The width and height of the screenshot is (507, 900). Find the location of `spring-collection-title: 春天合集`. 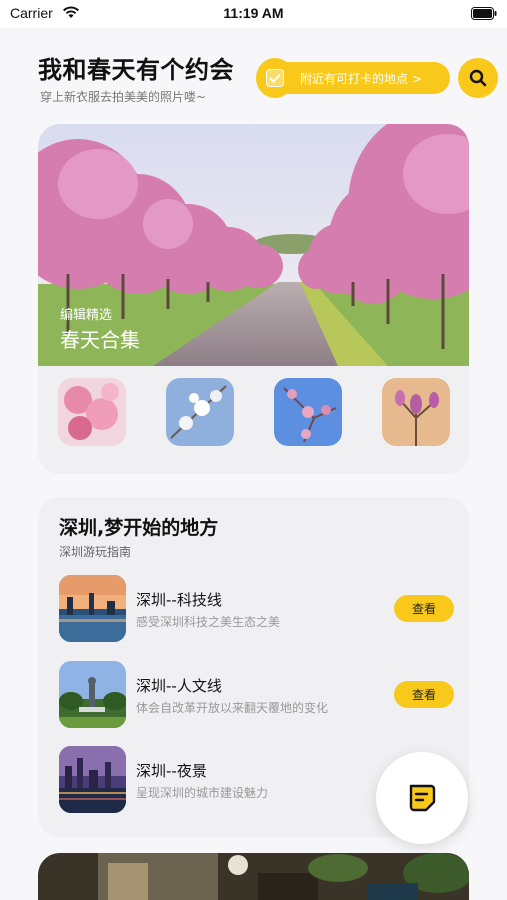

spring-collection-title: 春天合集 is located at coordinates (100, 340).